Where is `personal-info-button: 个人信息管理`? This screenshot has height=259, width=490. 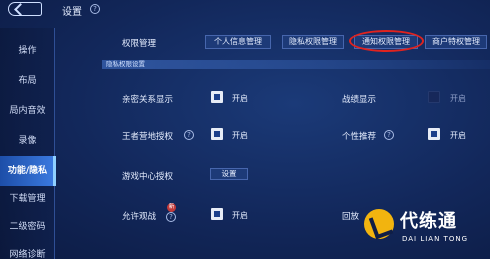 personal-info-button: 个人信息管理 is located at coordinates (238, 42).